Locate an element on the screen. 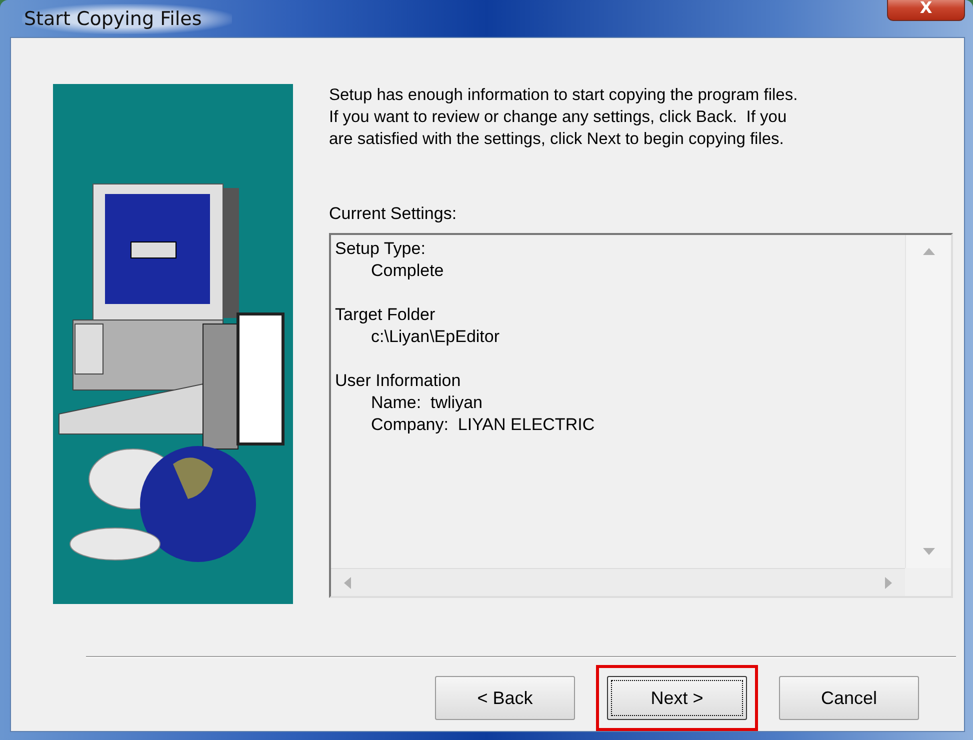  settings-value: Complete is located at coordinates (407, 271).